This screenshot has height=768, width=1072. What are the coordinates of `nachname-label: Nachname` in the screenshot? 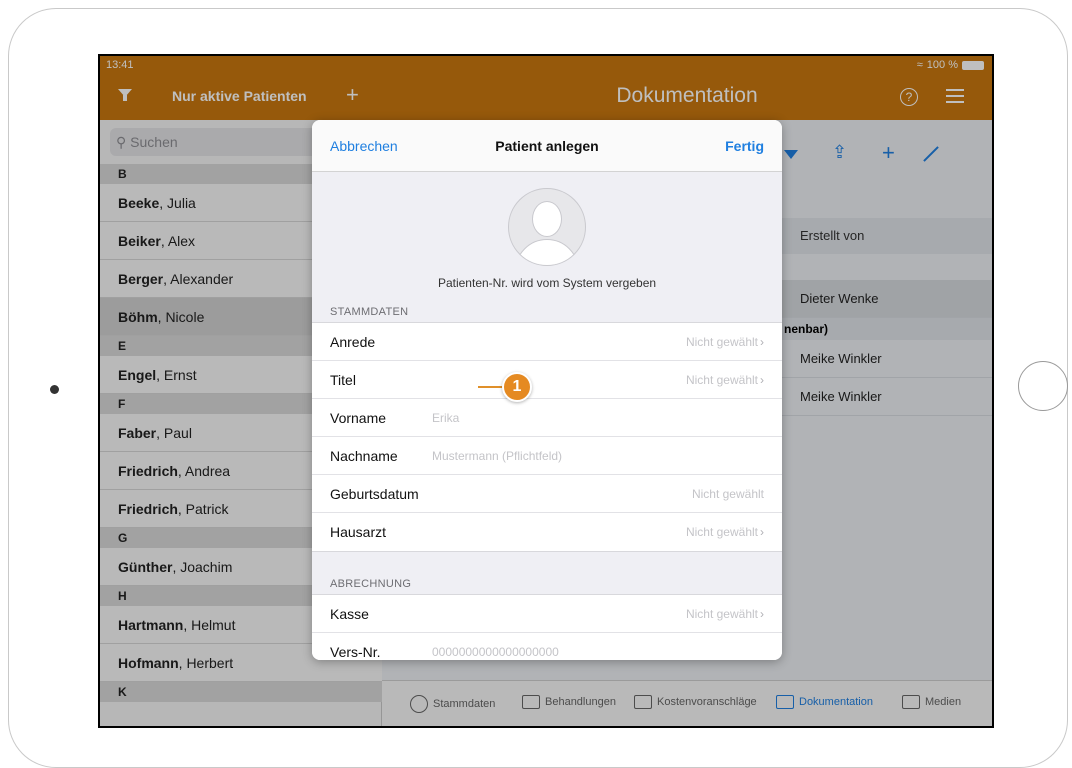 It's located at (364, 456).